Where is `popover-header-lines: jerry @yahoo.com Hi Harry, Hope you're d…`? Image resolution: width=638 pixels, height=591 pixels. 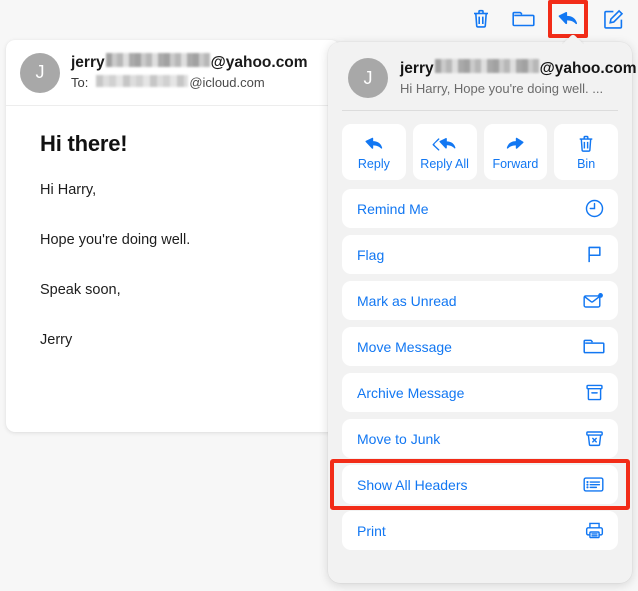 popover-header-lines: jerry @yahoo.com Hi Harry, Hope you're d… is located at coordinates (518, 78).